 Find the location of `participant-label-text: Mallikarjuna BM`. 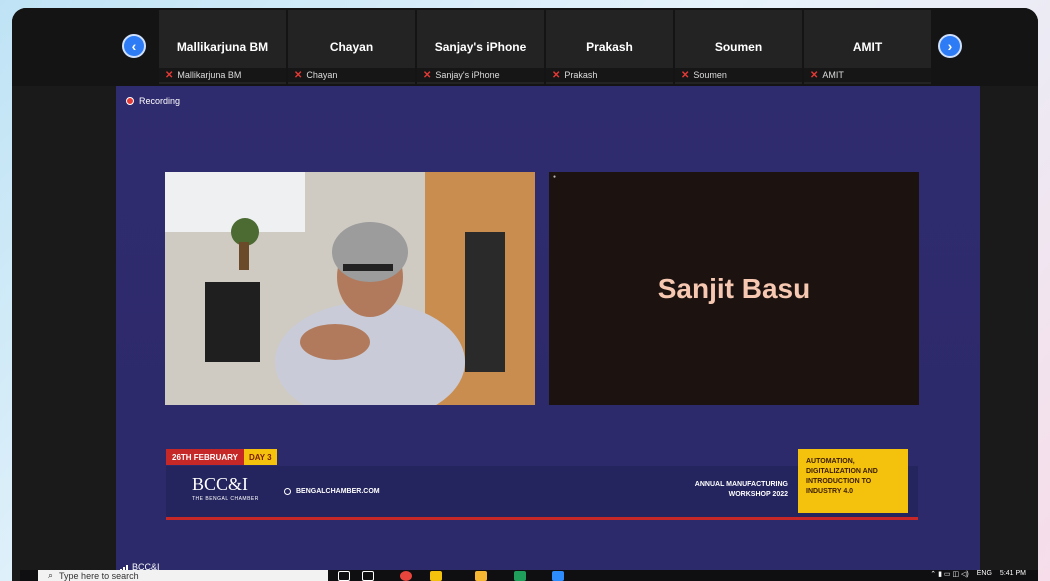

participant-label-text: Mallikarjuna BM is located at coordinates (209, 75).